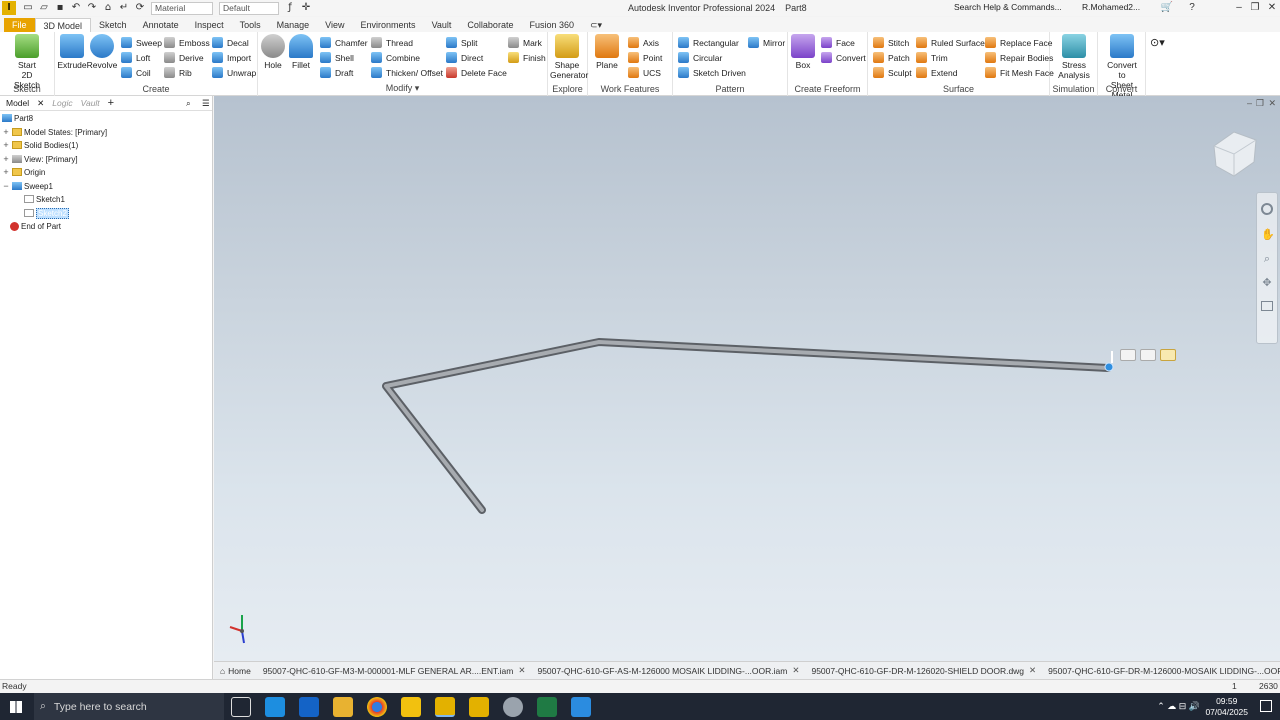  What do you see at coordinates (90, 103) in the screenshot?
I see `browser-tab-vault: Vault` at bounding box center [90, 103].